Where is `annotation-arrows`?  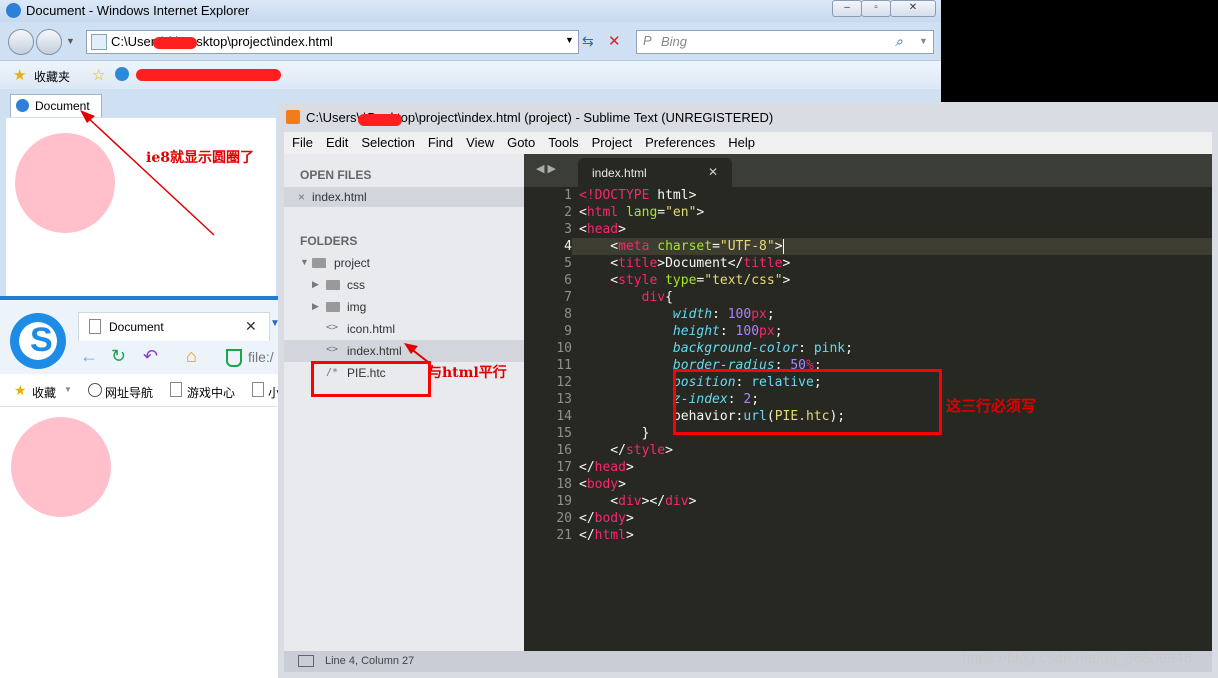
annotation-arrows is located at coordinates (254, 236).